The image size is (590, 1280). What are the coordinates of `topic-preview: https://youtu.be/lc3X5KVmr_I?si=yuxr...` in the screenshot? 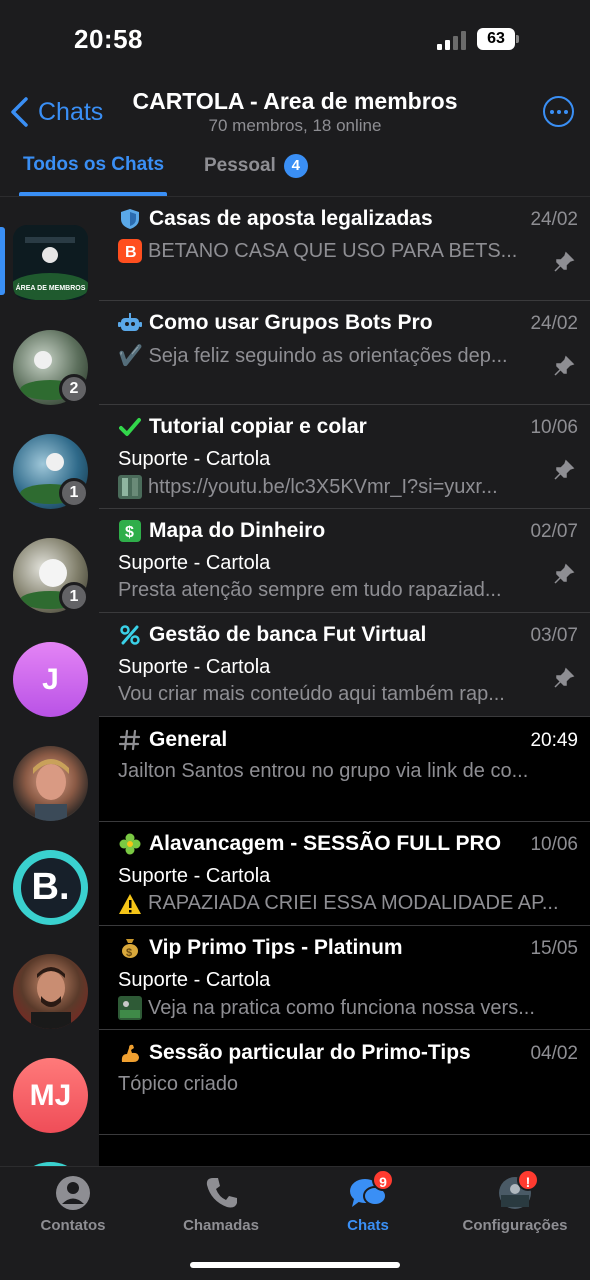 It's located at (323, 486).